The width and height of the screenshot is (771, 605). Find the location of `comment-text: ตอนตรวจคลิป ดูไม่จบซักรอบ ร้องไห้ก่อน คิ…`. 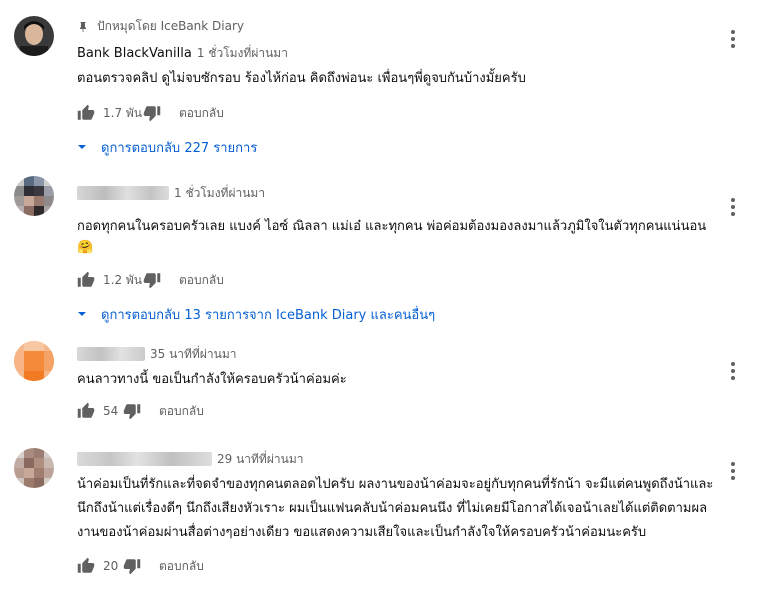

comment-text: ตอนตรวจคลิป ดูไม่จบซักรอบ ร้องไห้ก่อน คิ… is located at coordinates (301, 78).